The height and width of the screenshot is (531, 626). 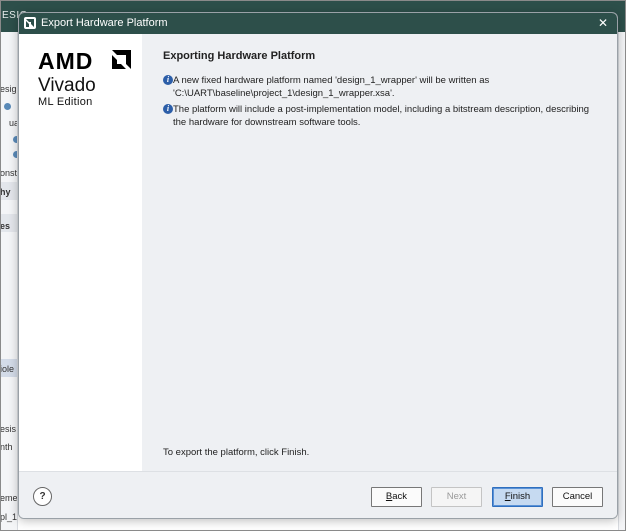 I want to click on cancel-button: Cancel, so click(x=577, y=497).